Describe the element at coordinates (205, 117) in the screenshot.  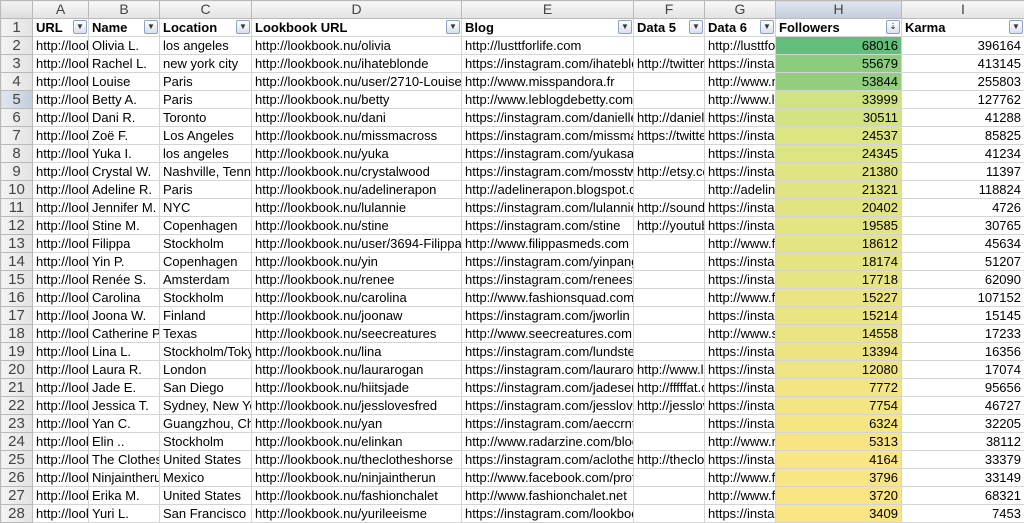
I see `cell-c: Toronto` at that location.